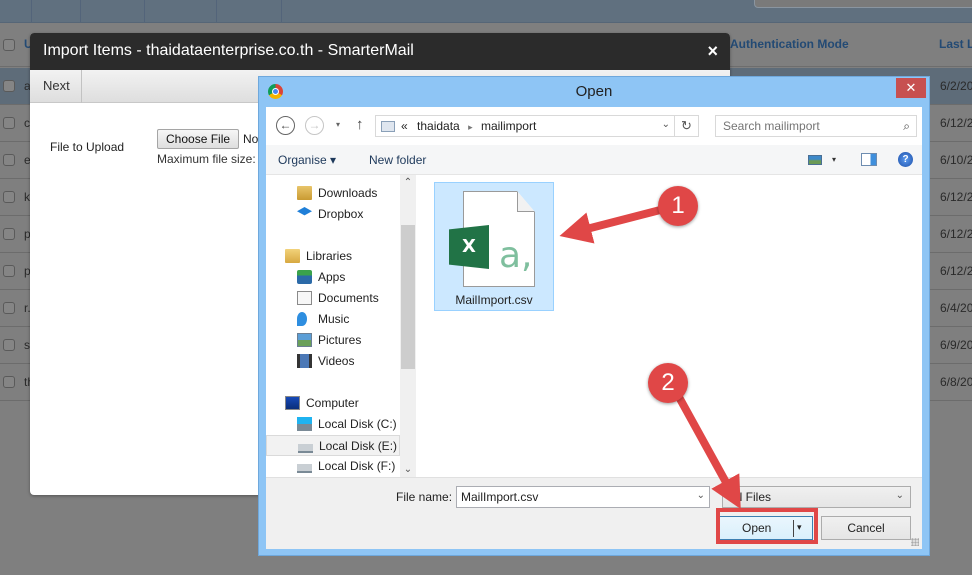  I want to click on nav-item-label: Computer, so click(332, 403).